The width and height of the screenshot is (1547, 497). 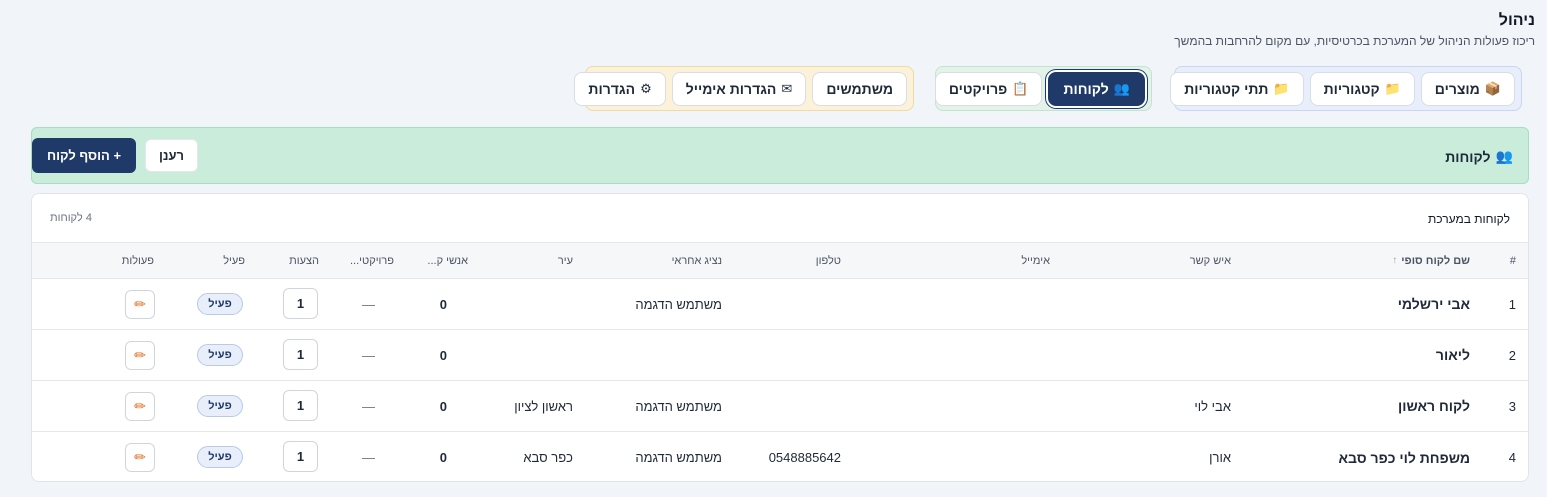 I want to click on nav-group-catalog: 📦 מוצרים 📁 קטגוריות 📁 תתי קטגוריות, so click(x=1346, y=88).